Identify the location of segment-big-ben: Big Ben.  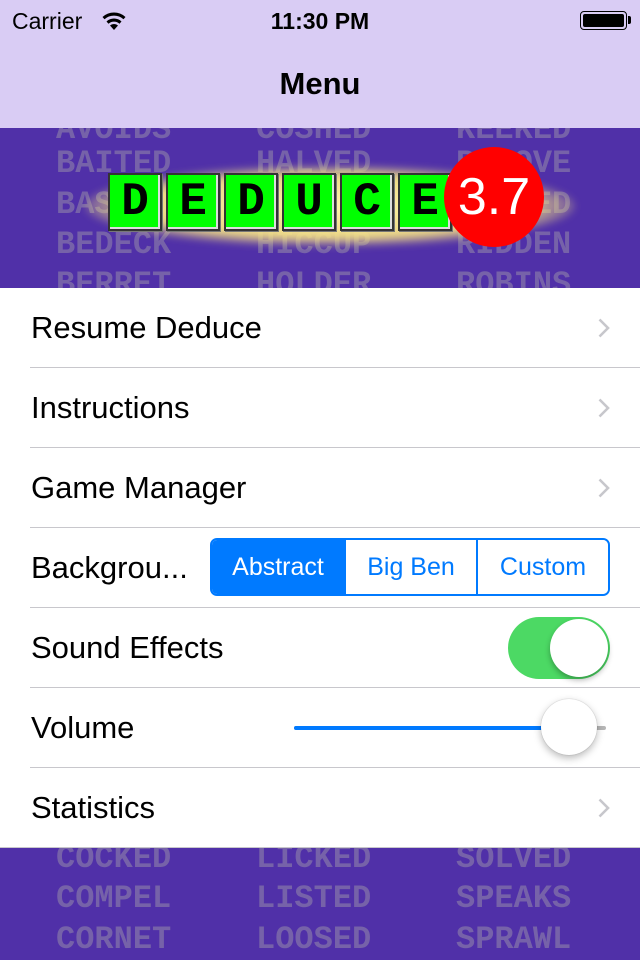
(410, 567).